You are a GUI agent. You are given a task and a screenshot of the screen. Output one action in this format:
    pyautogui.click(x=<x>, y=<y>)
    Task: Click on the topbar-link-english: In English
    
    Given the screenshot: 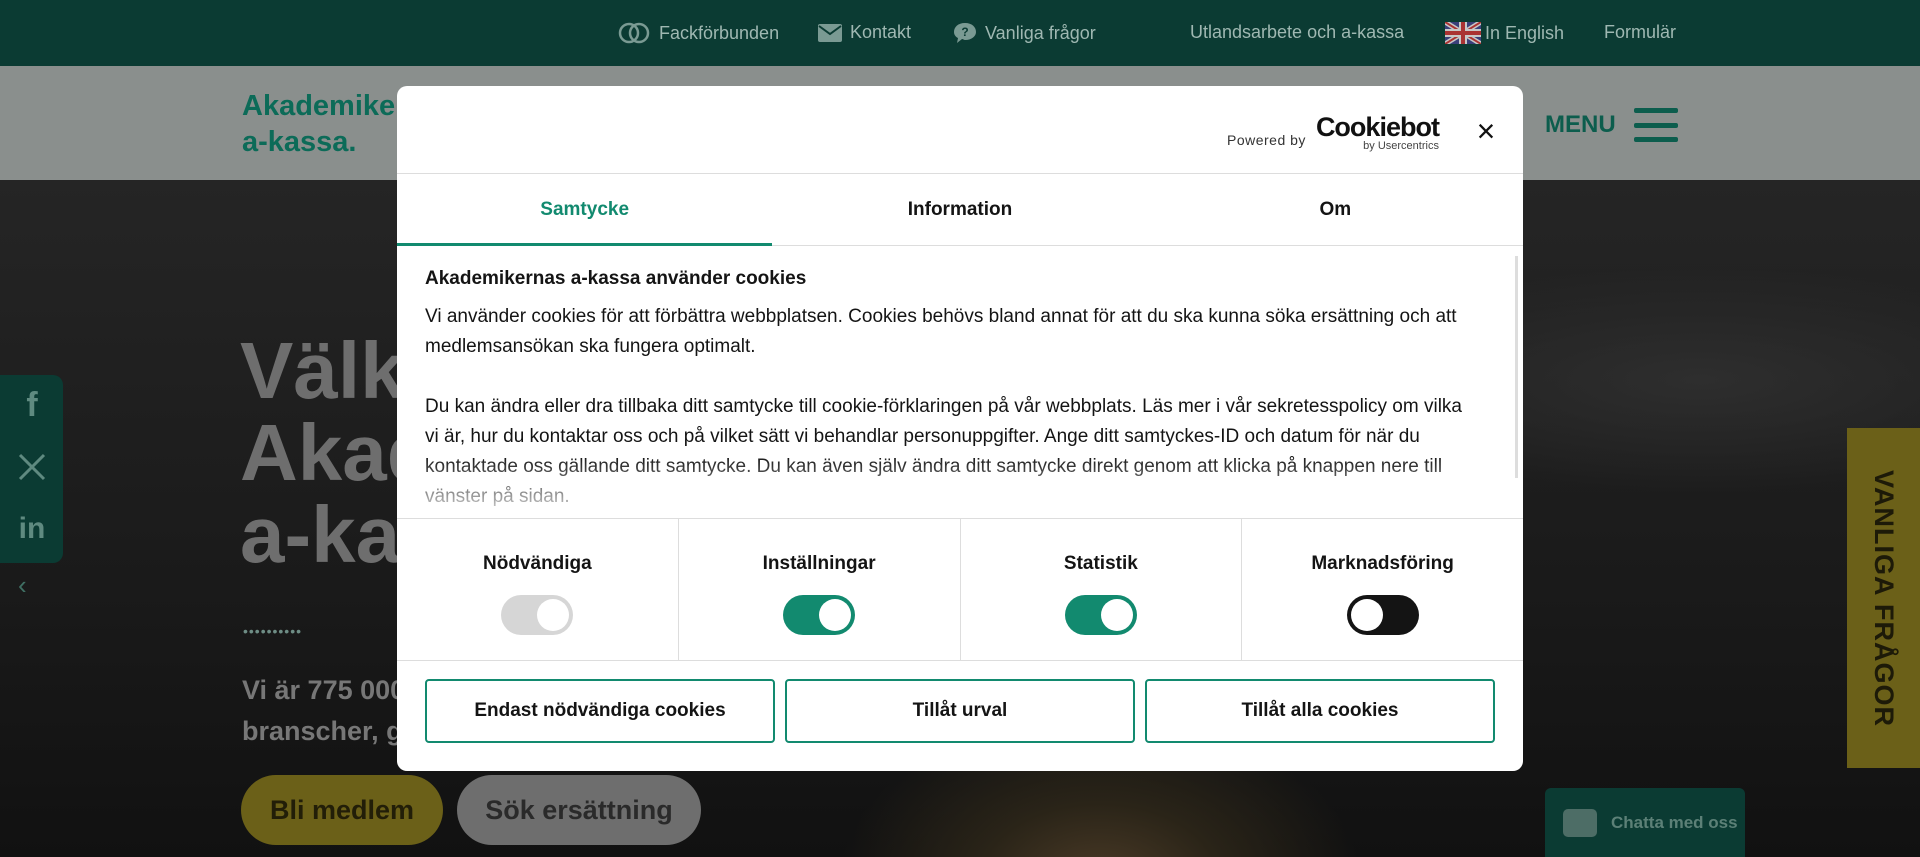 What is the action you would take?
    pyautogui.click(x=1504, y=33)
    